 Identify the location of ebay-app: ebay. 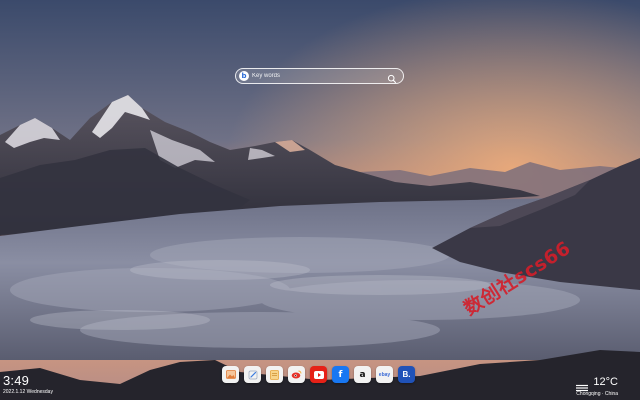
(384, 374).